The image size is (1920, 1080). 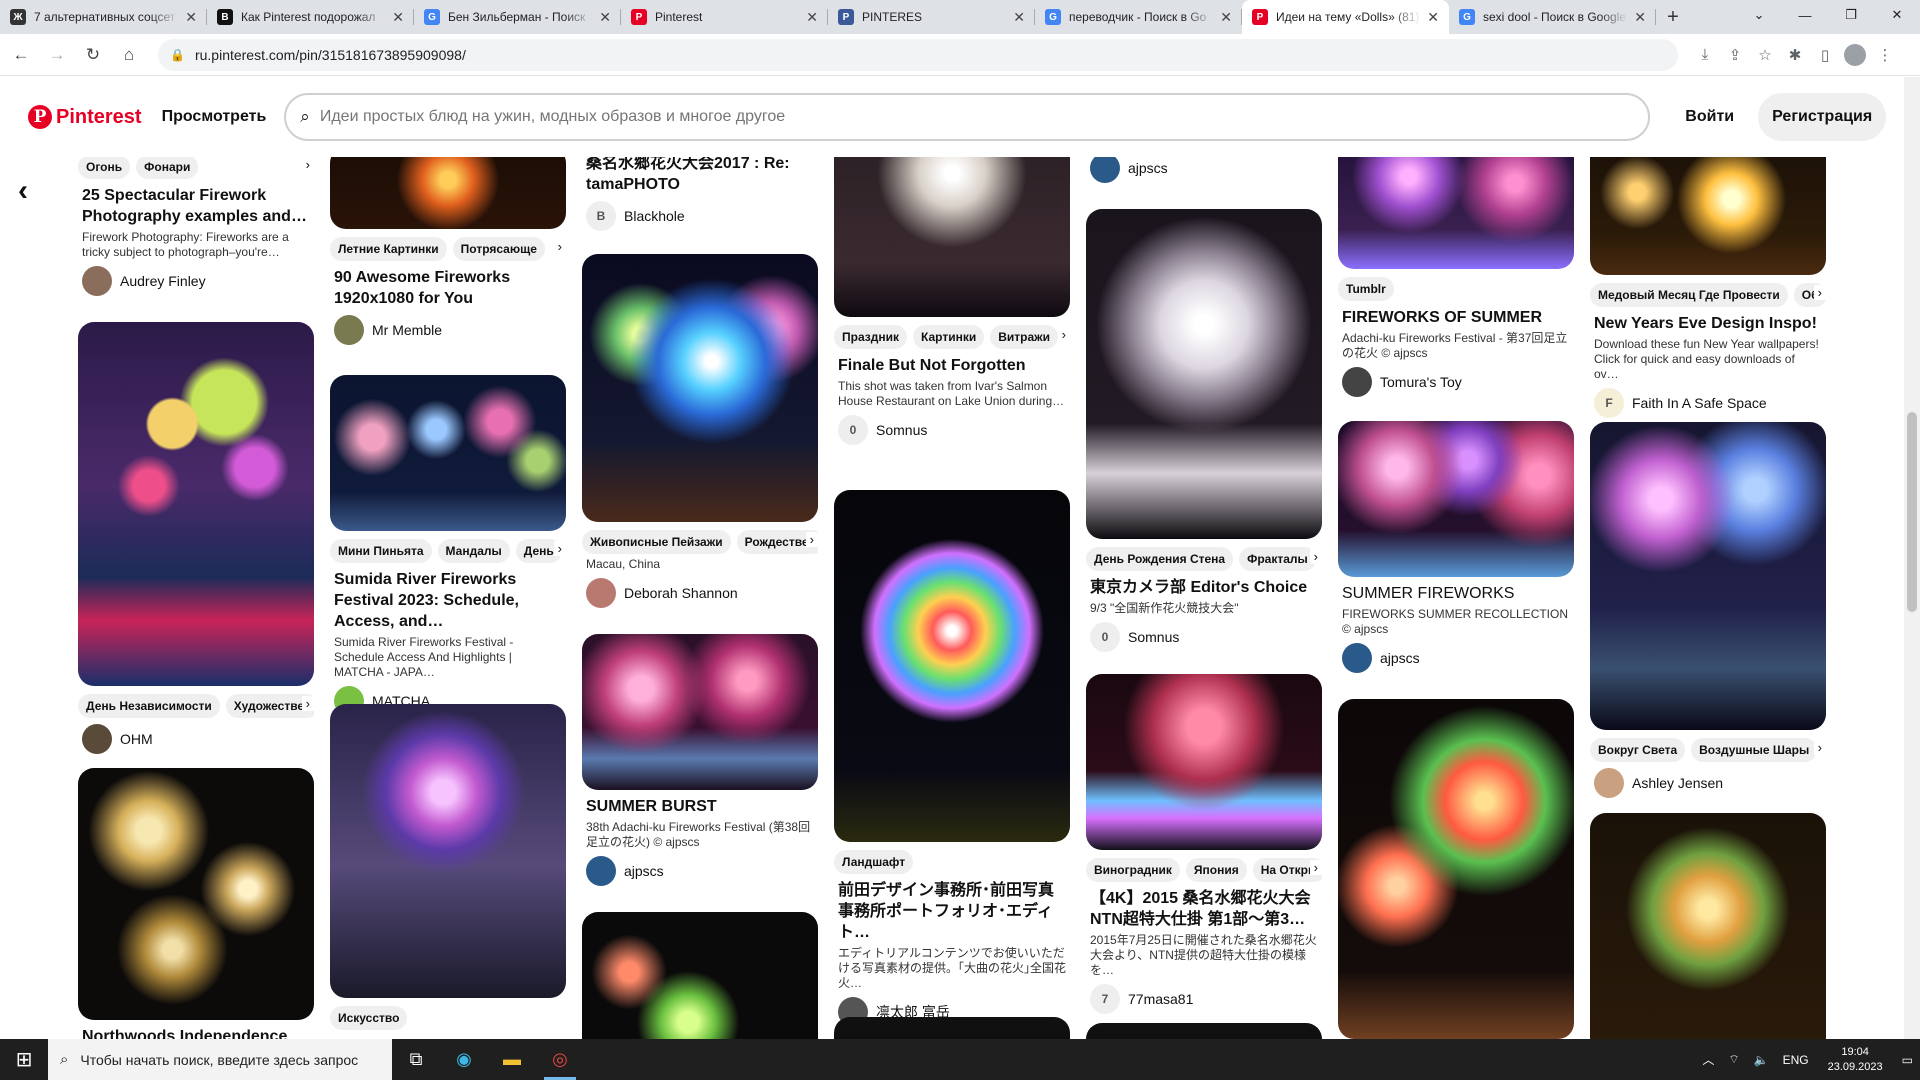 I want to click on forward-button: →, so click(x=57, y=55).